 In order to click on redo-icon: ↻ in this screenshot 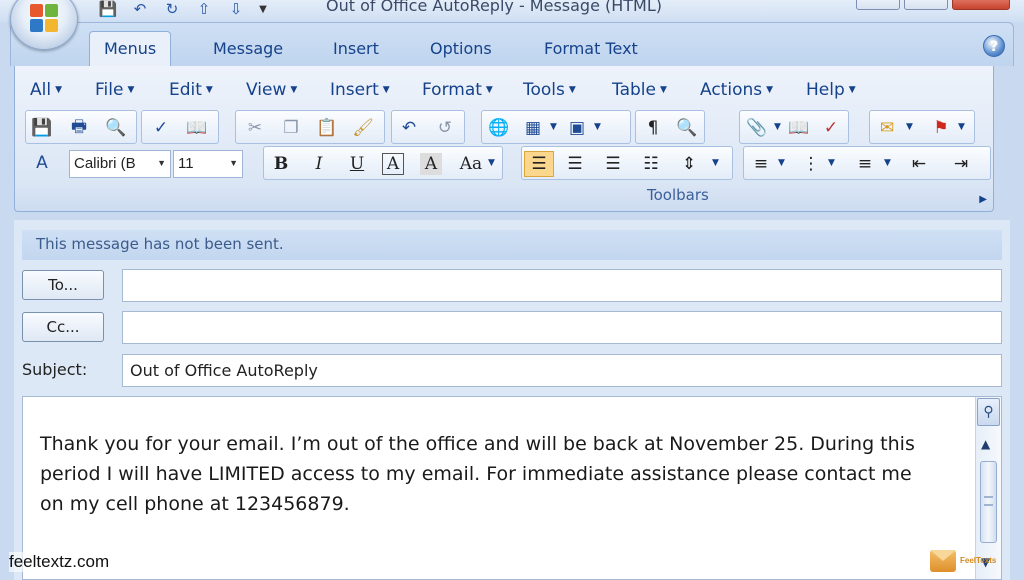, I will do `click(172, 9)`.